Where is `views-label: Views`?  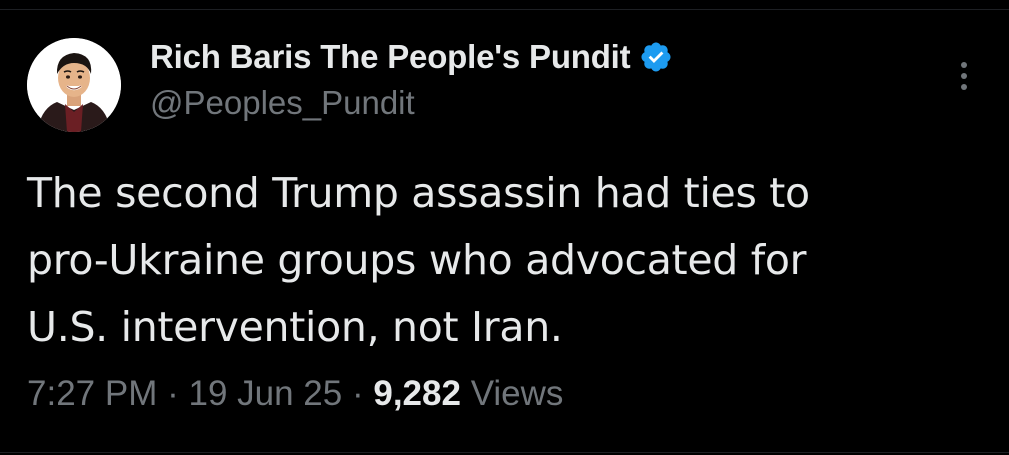 views-label: Views is located at coordinates (517, 393).